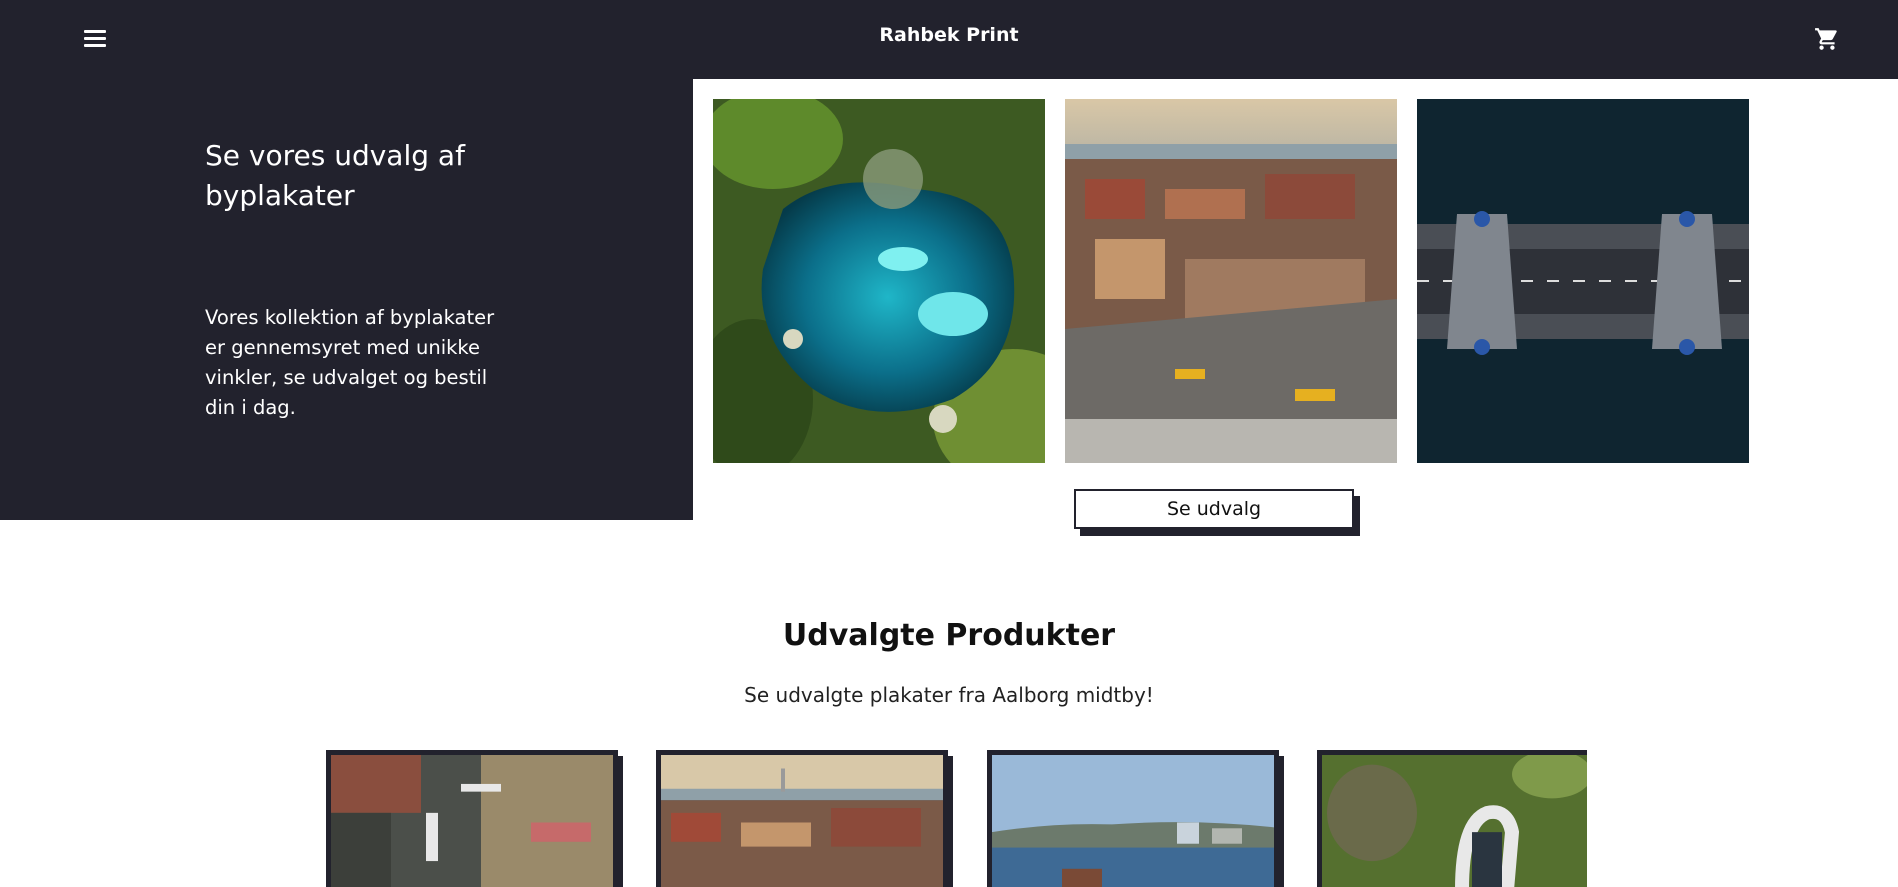 The height and width of the screenshot is (887, 1898). Describe the element at coordinates (472, 818) in the screenshot. I see `product-card-street` at that location.